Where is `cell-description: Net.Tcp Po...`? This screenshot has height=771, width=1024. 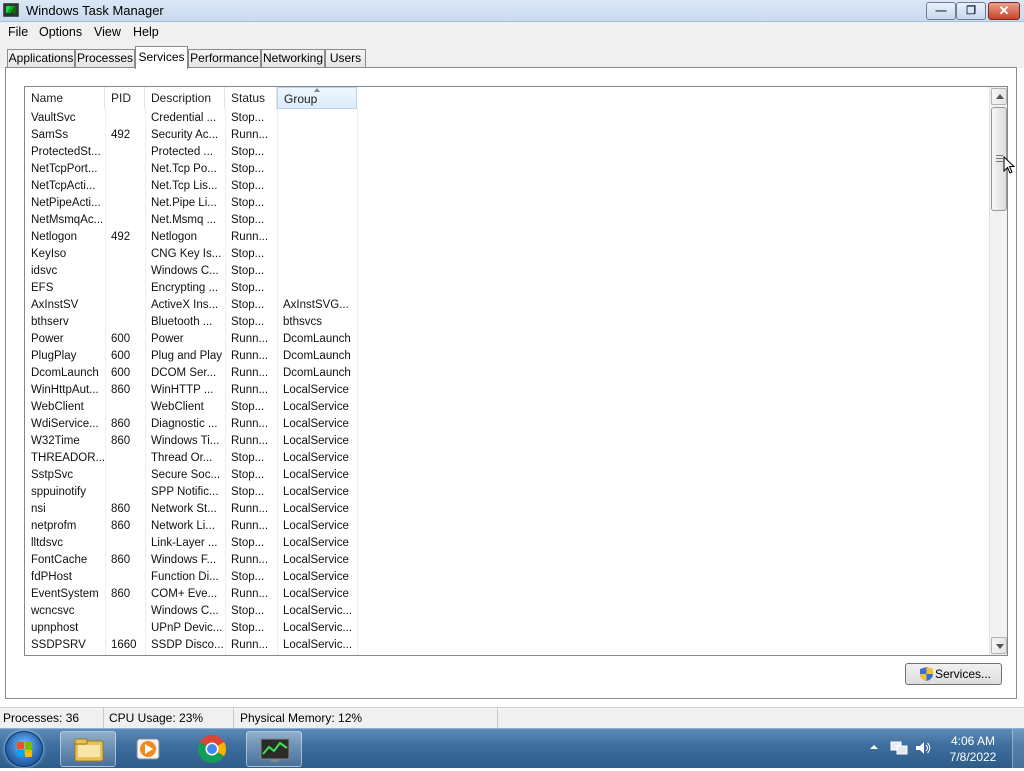 cell-description: Net.Tcp Po... is located at coordinates (184, 169).